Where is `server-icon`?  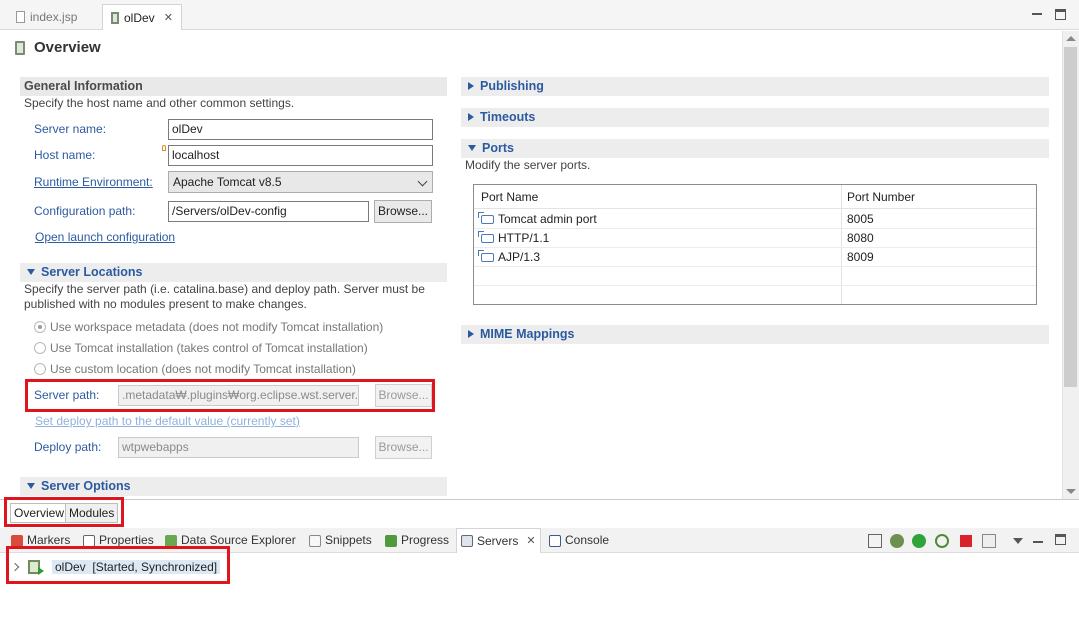 server-icon is located at coordinates (115, 17).